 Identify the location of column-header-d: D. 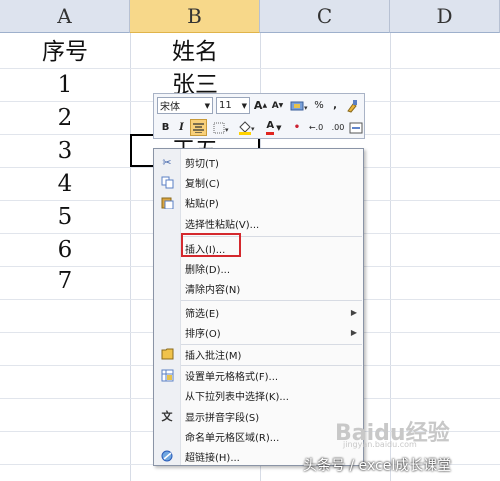
(445, 16).